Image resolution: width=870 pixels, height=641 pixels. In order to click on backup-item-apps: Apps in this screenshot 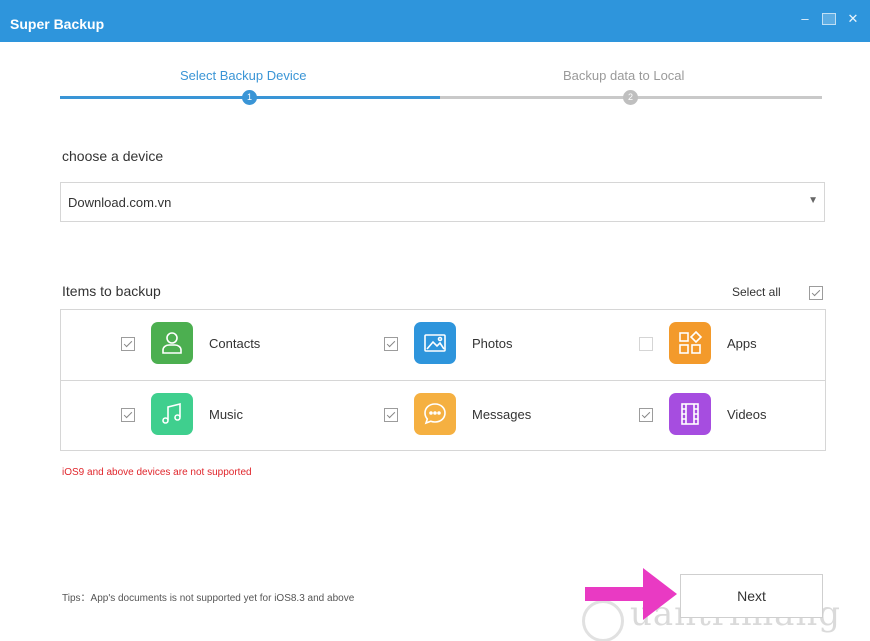, I will do `click(739, 344)`.